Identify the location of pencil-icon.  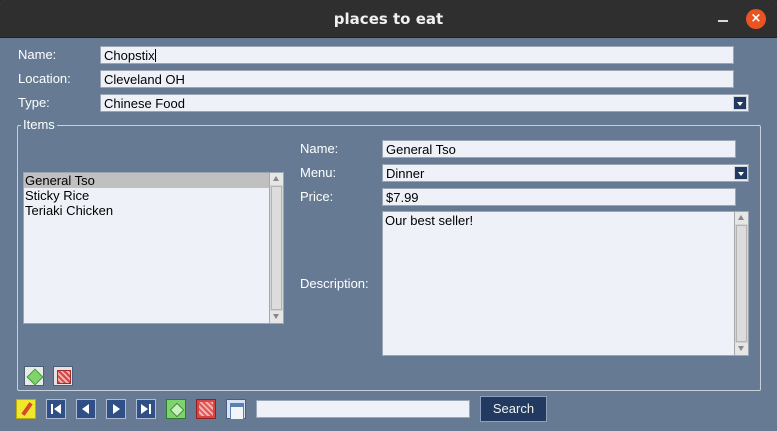
(26, 409).